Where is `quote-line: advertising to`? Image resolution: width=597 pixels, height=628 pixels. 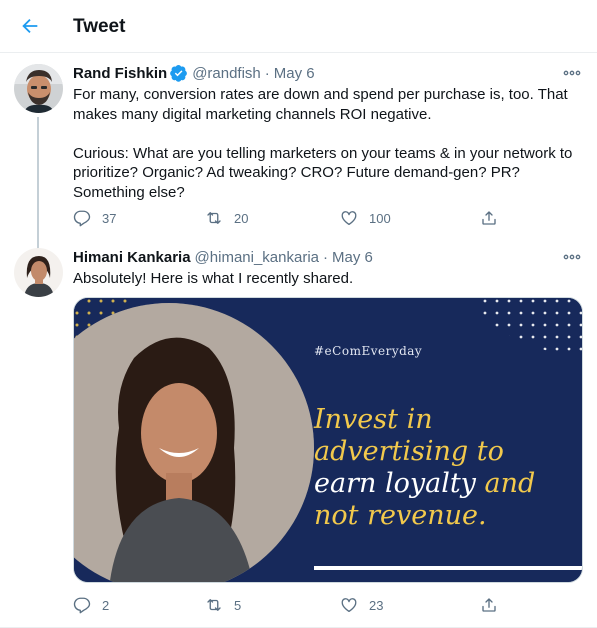 quote-line: advertising to is located at coordinates (424, 452).